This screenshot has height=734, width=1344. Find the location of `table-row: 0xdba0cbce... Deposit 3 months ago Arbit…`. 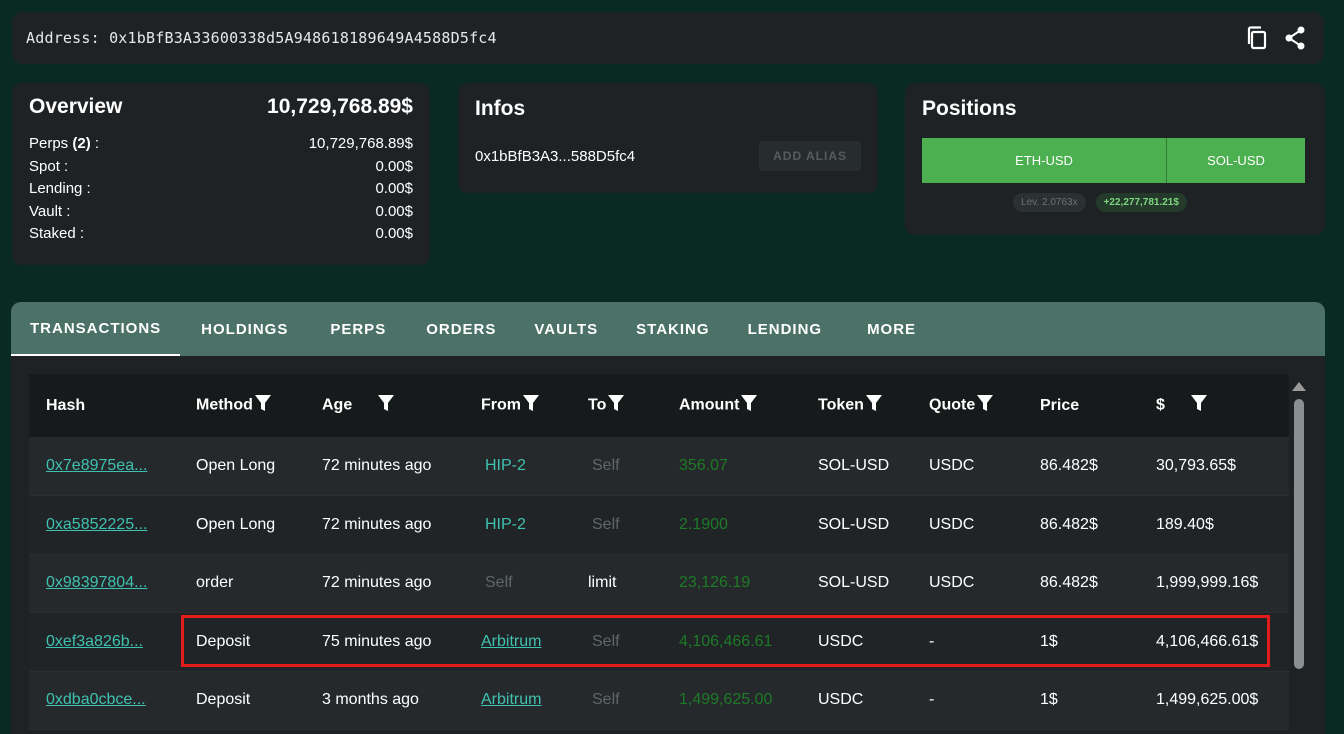

table-row: 0xdba0cbce... Deposit 3 months ago Arbit… is located at coordinates (659, 700).